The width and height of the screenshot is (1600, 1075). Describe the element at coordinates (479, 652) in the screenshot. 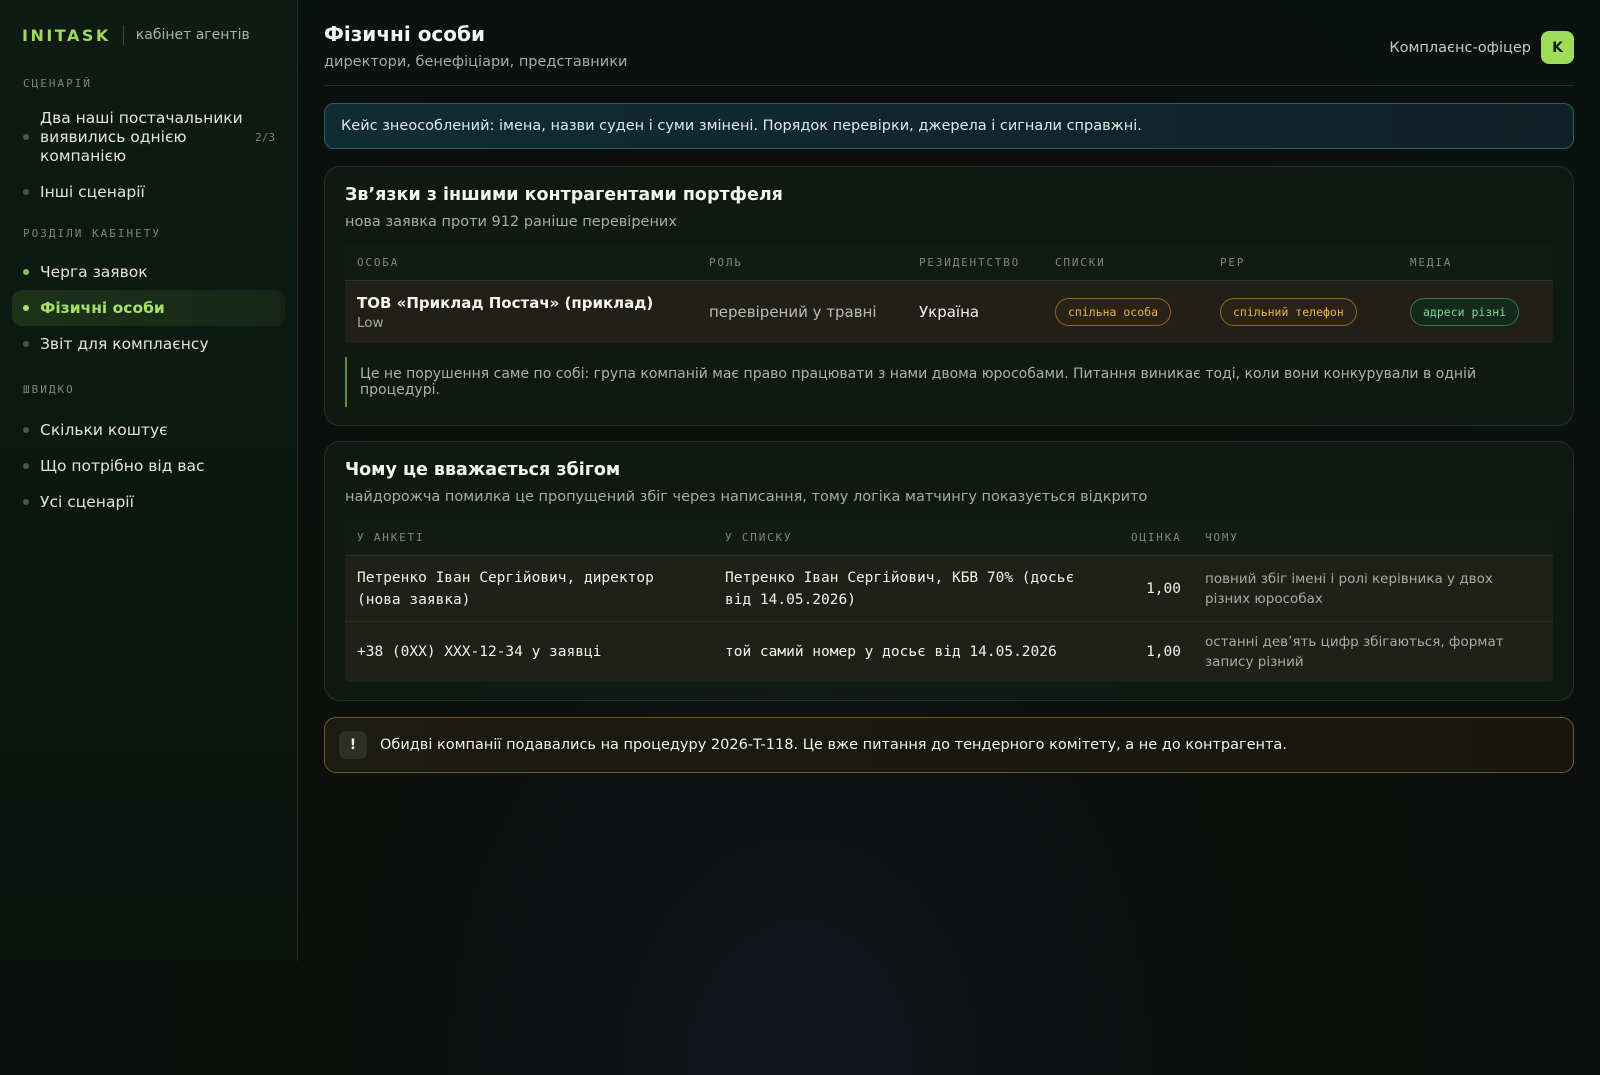

I see `form-value-cell: +38 (0XX) XXX-12-34 у заявці` at that location.